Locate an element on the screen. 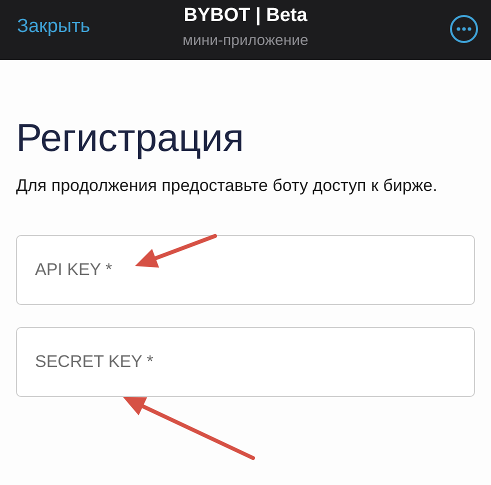 This screenshot has width=491, height=485. input-field: SECRET KEY * is located at coordinates (245, 362).